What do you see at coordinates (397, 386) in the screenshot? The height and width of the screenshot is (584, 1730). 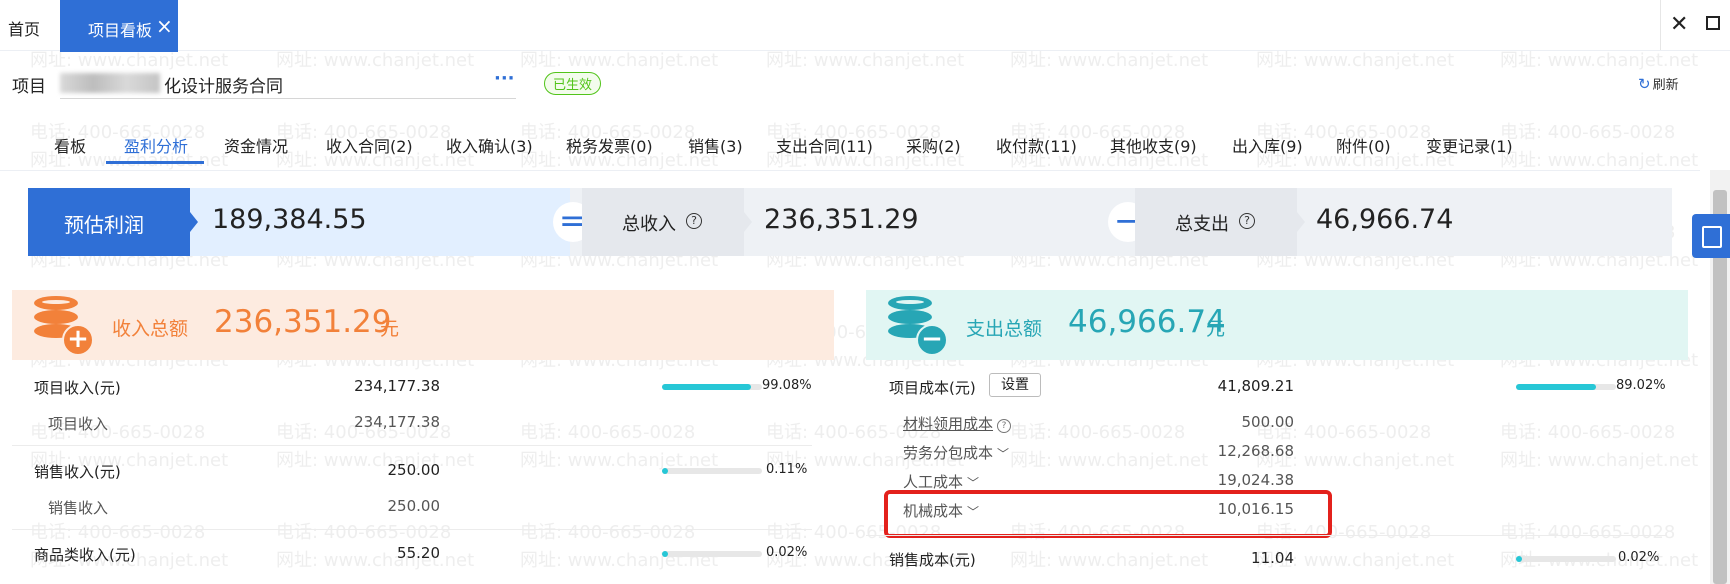 I see `income-row-value: 234,177.38` at bounding box center [397, 386].